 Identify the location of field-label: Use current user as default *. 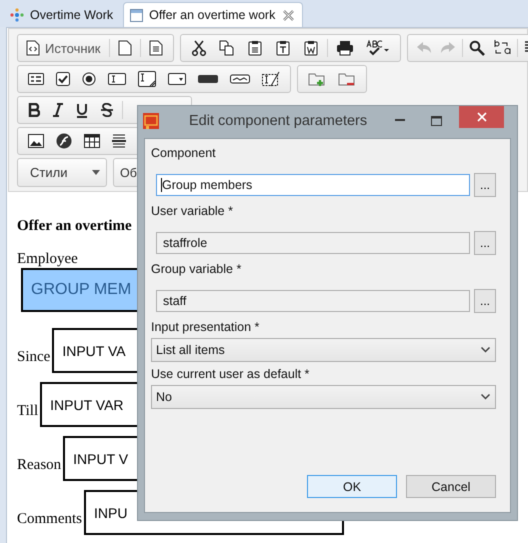
(230, 375).